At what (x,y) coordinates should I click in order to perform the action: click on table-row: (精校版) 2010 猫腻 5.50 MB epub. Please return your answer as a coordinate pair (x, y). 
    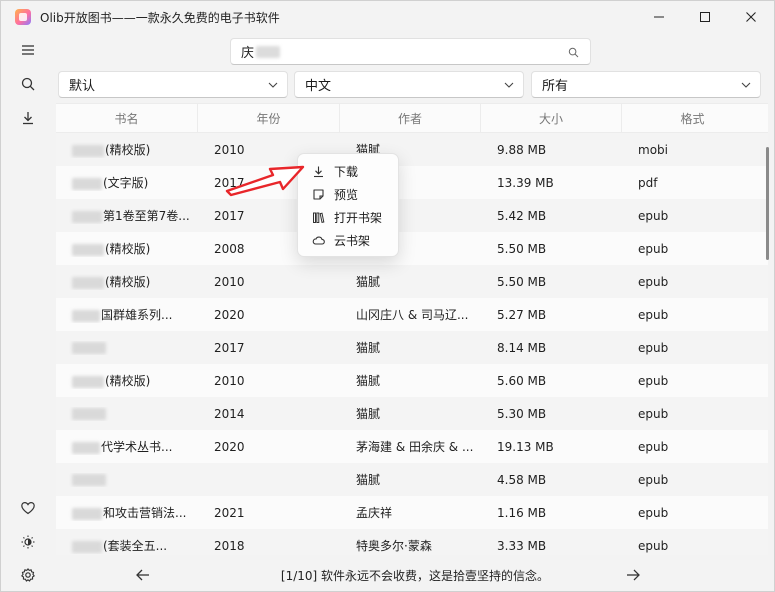
    Looking at the image, I should click on (412, 281).